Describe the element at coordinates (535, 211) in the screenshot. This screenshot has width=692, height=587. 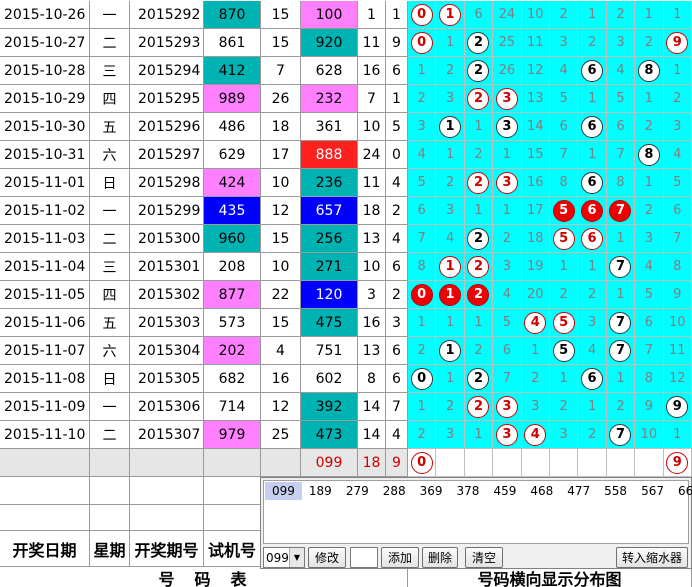
I see `dist-cell: 17` at that location.